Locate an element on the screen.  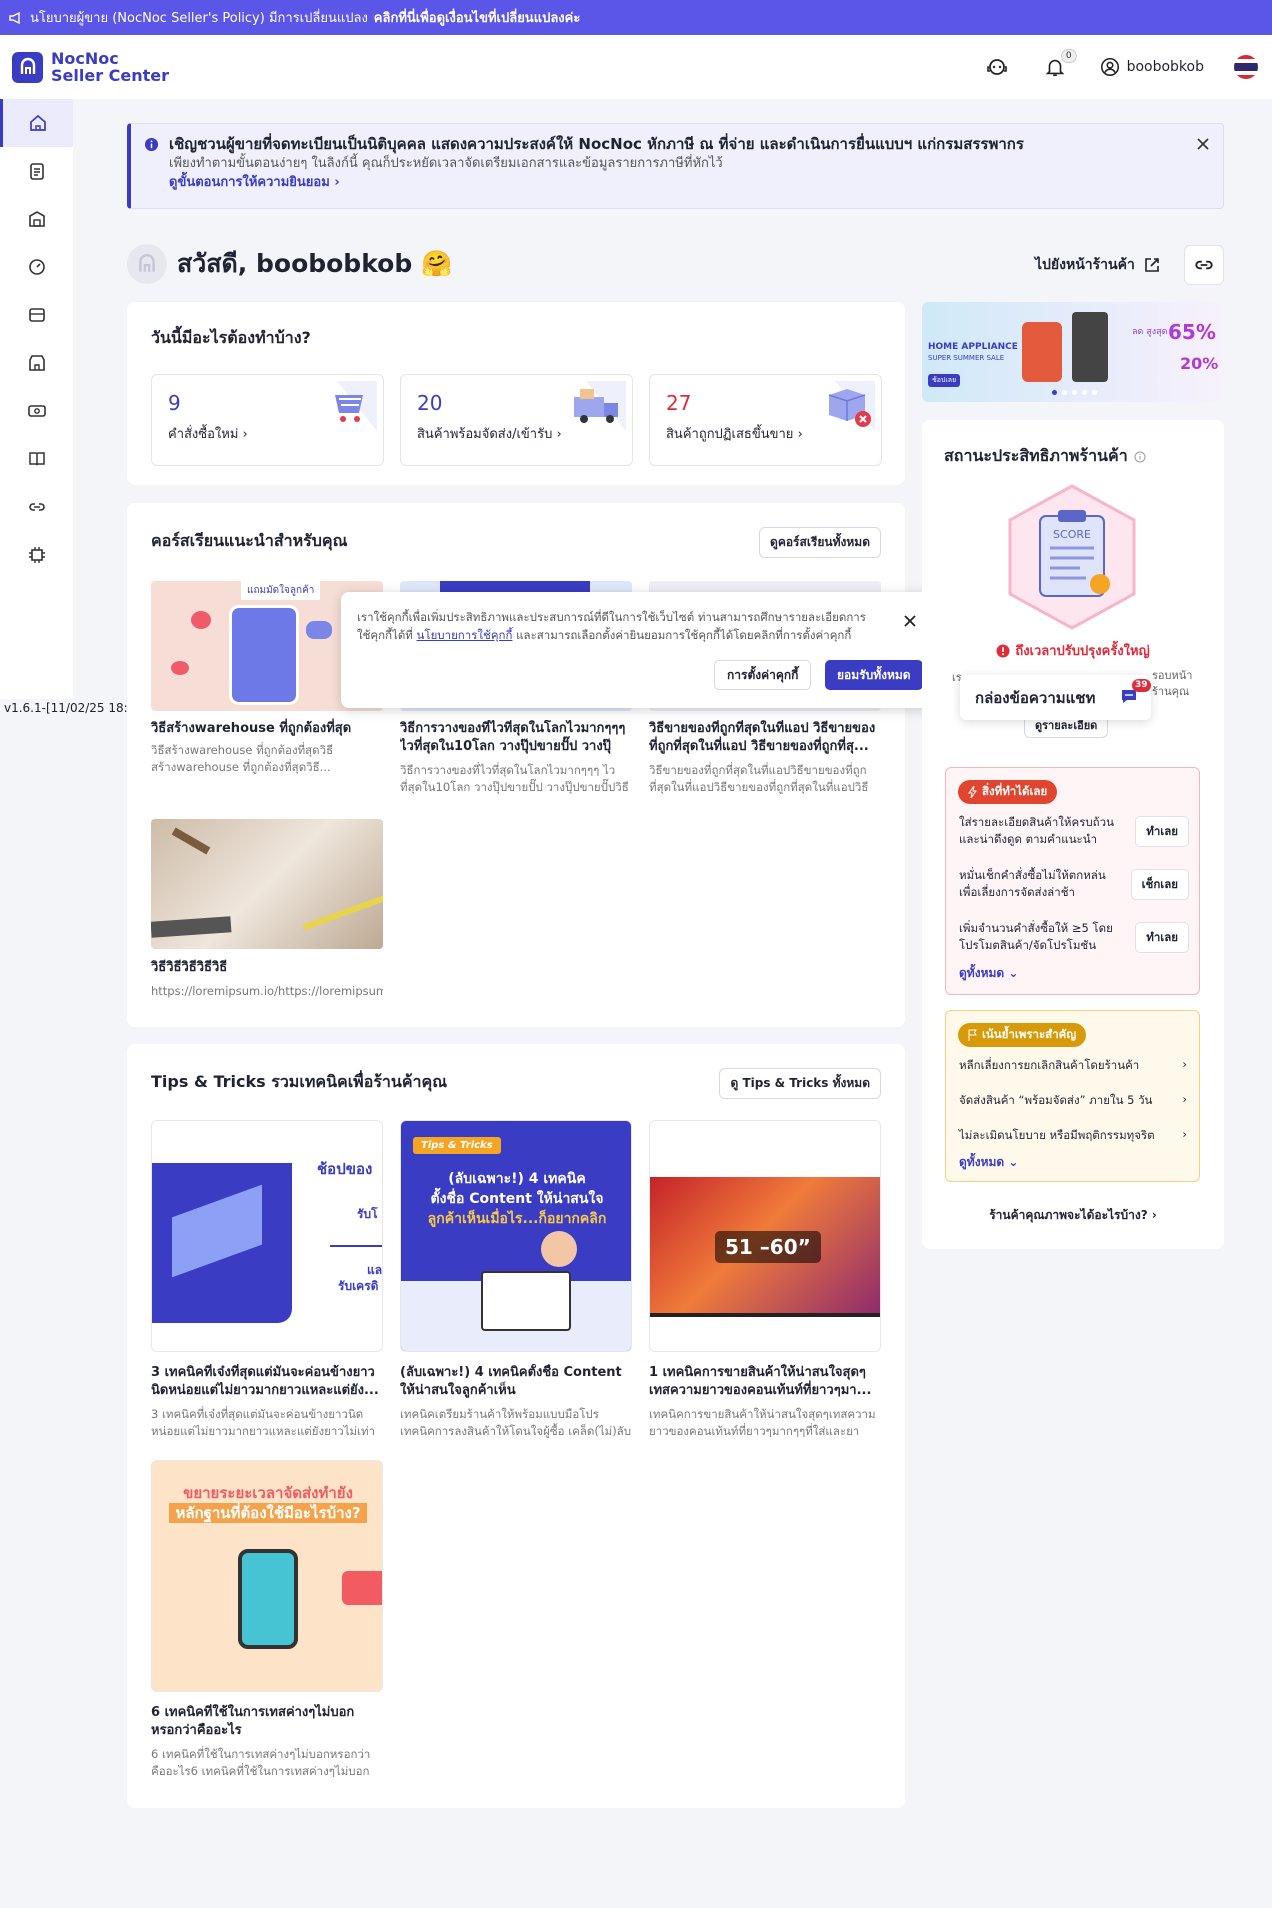
clipboard-icon is located at coordinates (36, 171).